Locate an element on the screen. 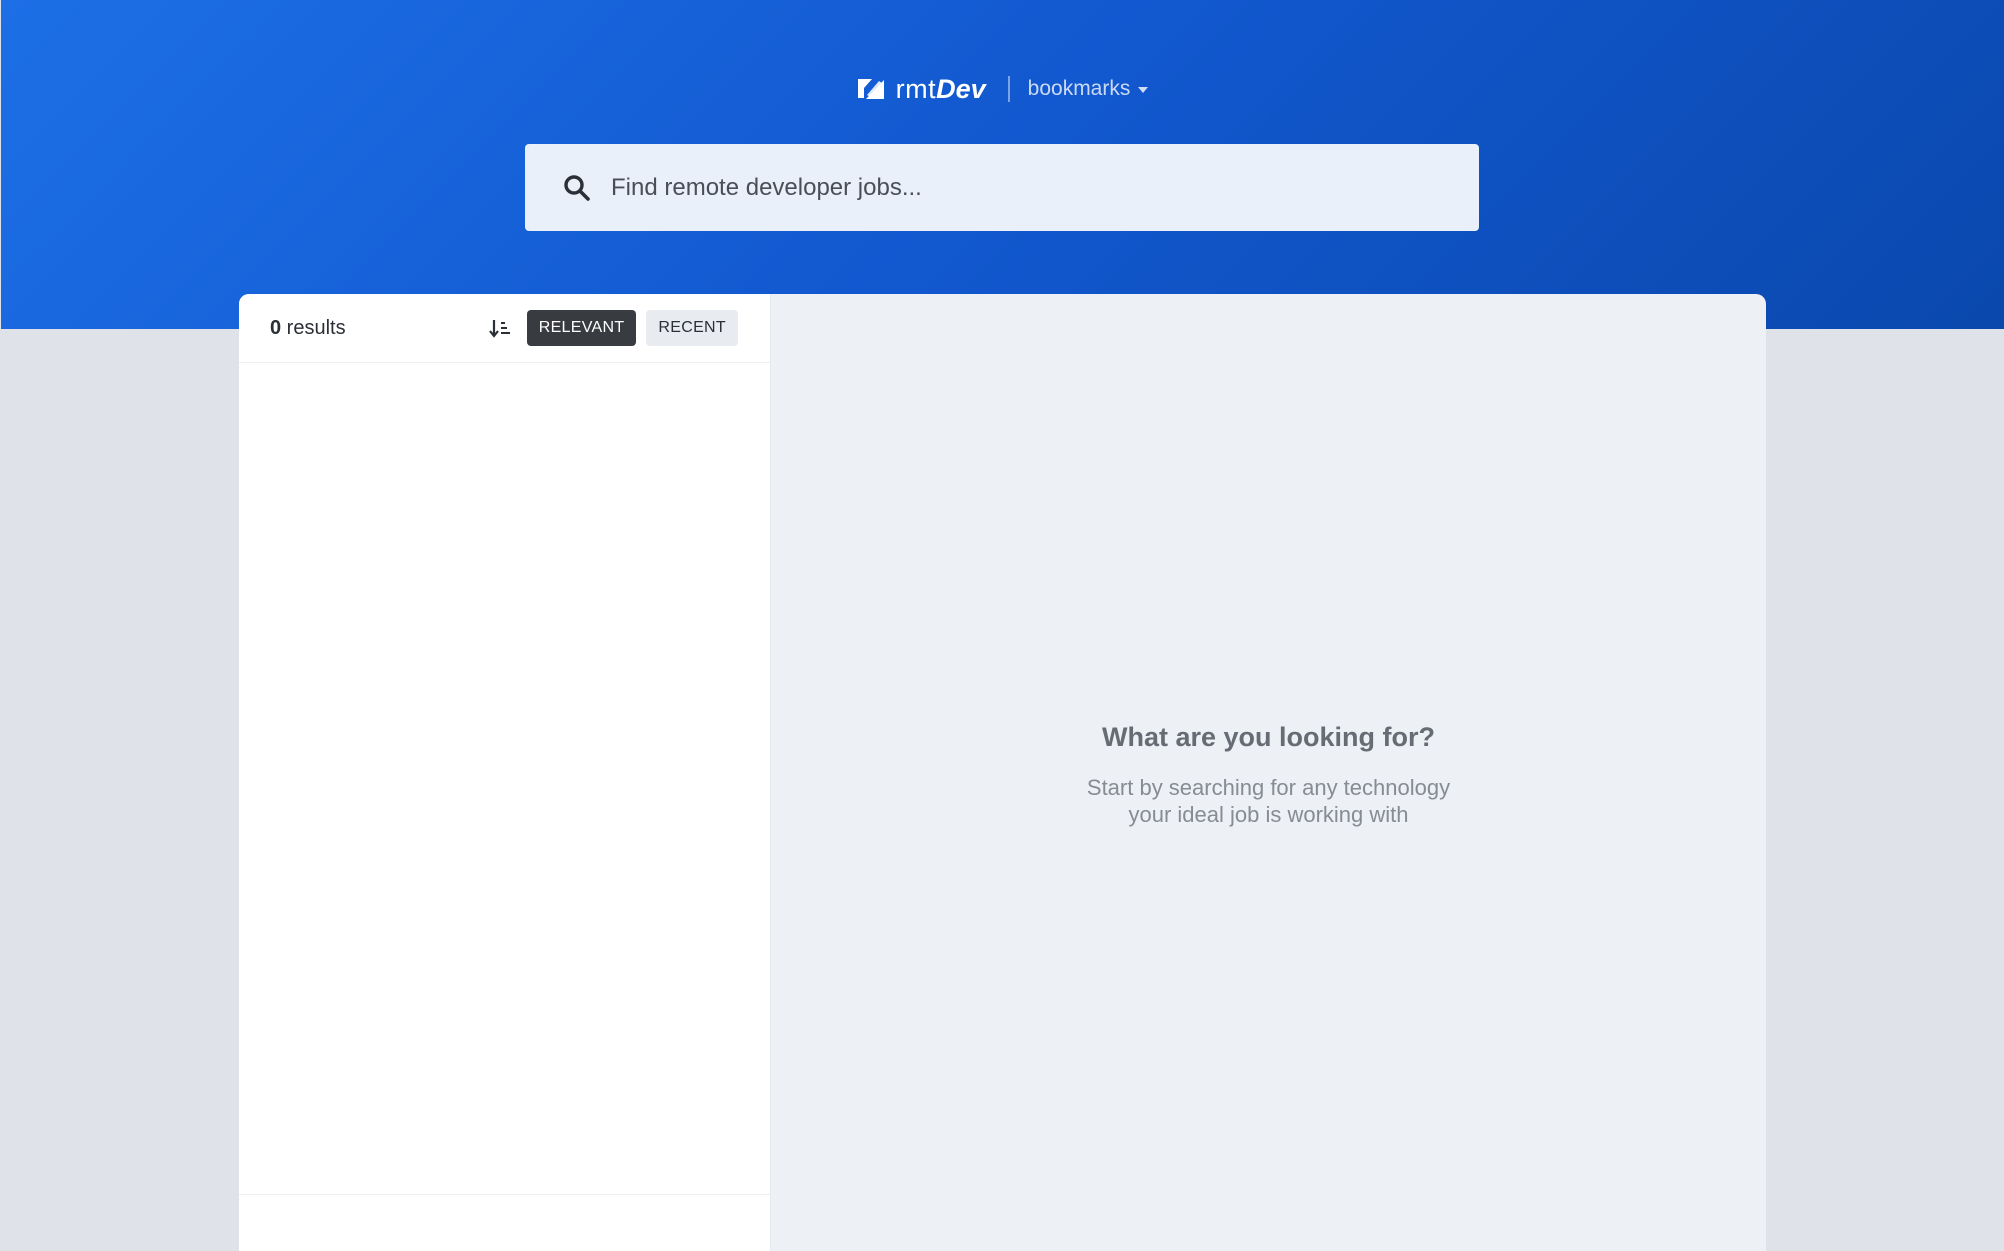 The image size is (2004, 1251). results-count-number: 0 is located at coordinates (276, 327).